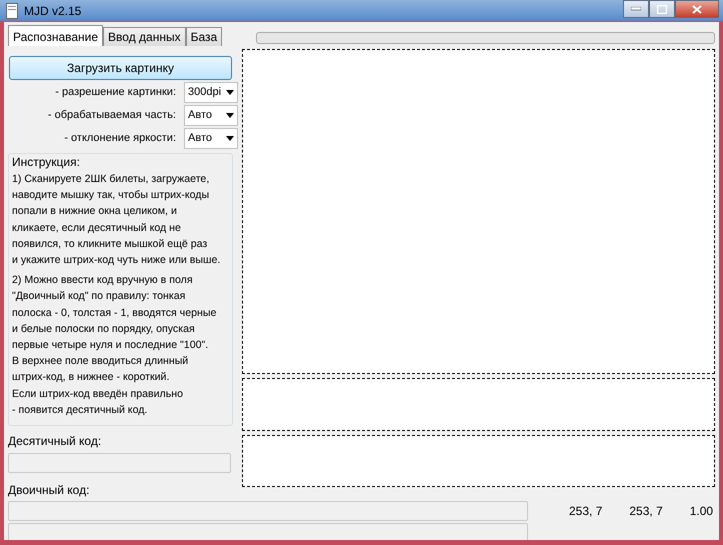  I want to click on maximize-button, so click(662, 9).